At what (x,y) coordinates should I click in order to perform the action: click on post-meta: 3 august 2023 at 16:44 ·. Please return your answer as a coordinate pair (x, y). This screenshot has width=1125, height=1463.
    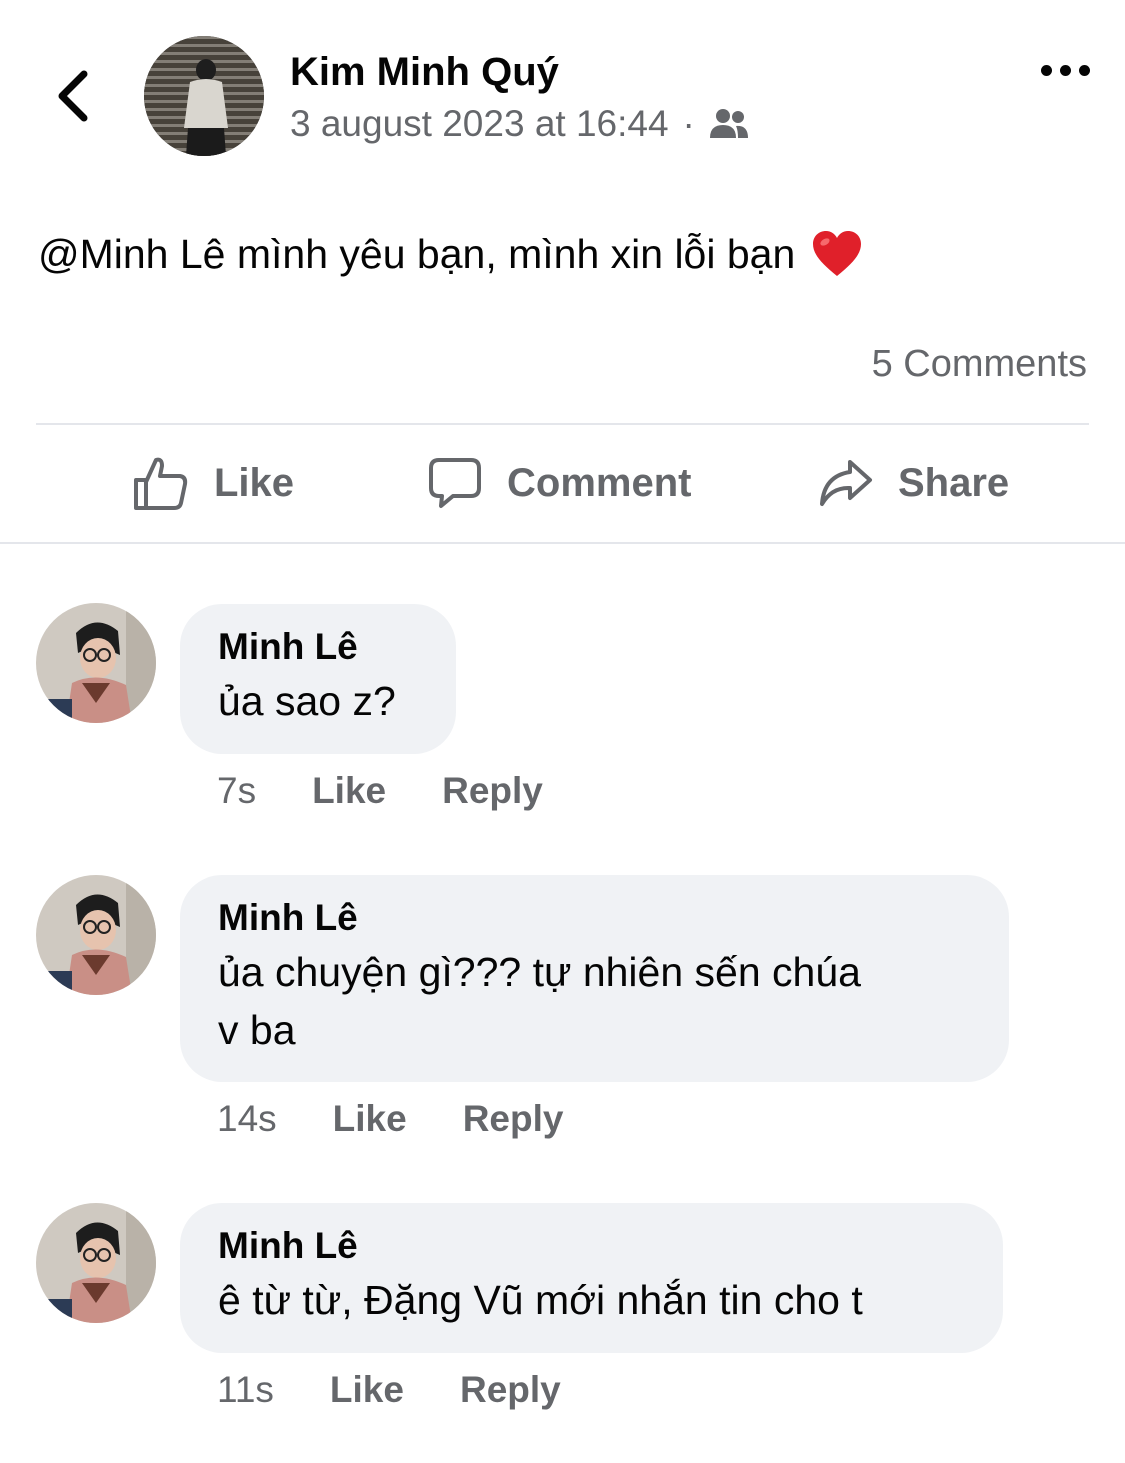
    Looking at the image, I should click on (519, 124).